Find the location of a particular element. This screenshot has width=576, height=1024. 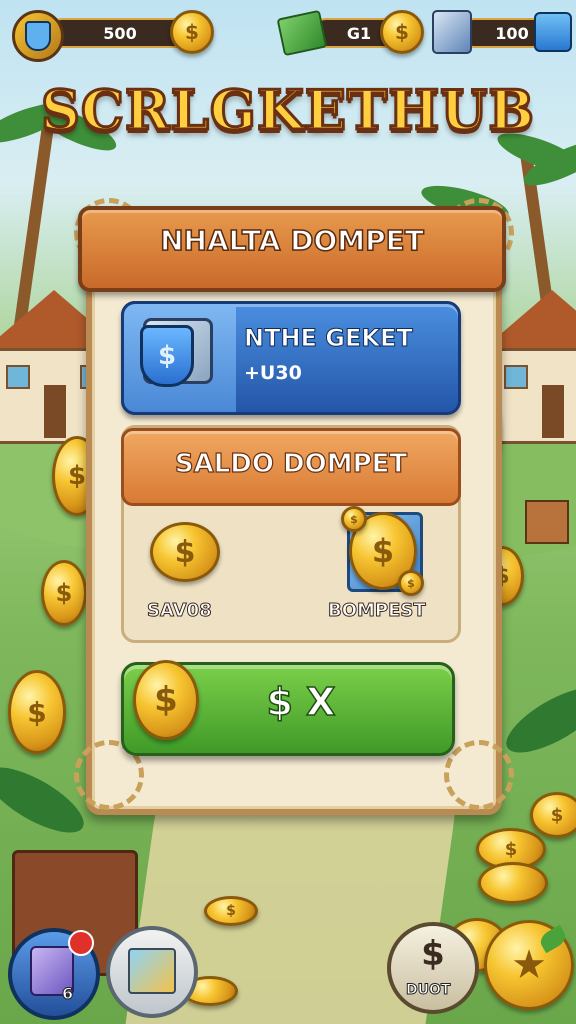

ticket-title: NTHE GEKET is located at coordinates (329, 338).